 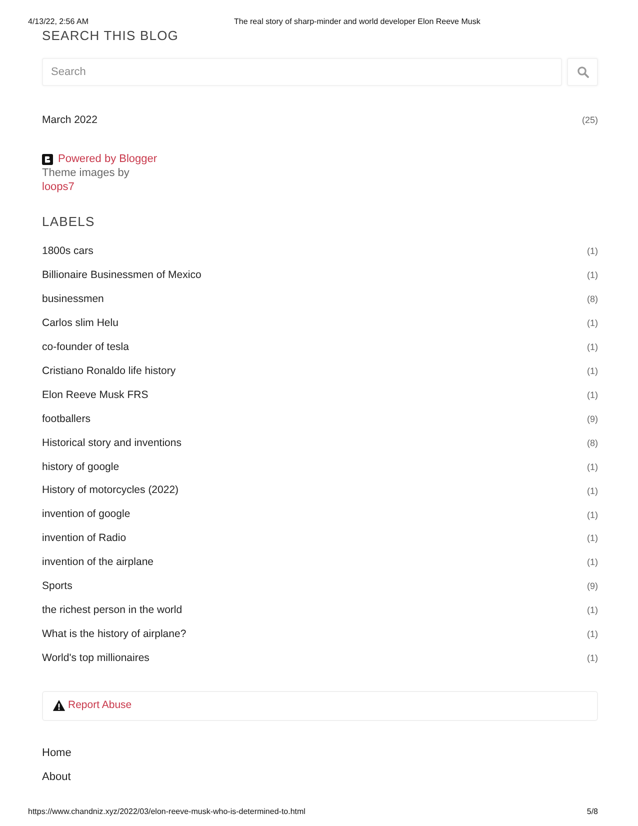 What do you see at coordinates (73, 300) in the screenshot?
I see `label-link: businessmen` at bounding box center [73, 300].